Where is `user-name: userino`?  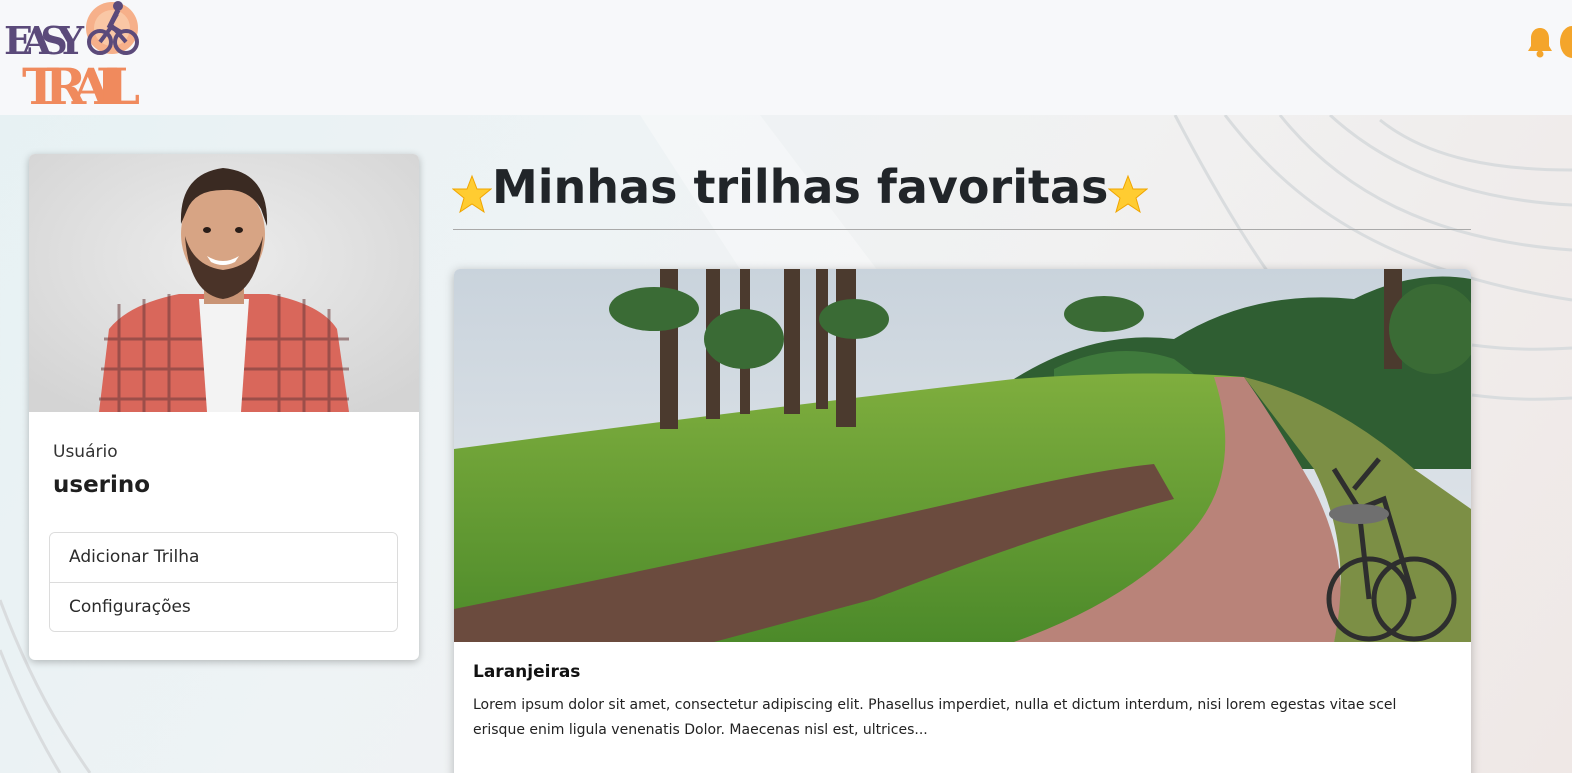 user-name: userino is located at coordinates (102, 485).